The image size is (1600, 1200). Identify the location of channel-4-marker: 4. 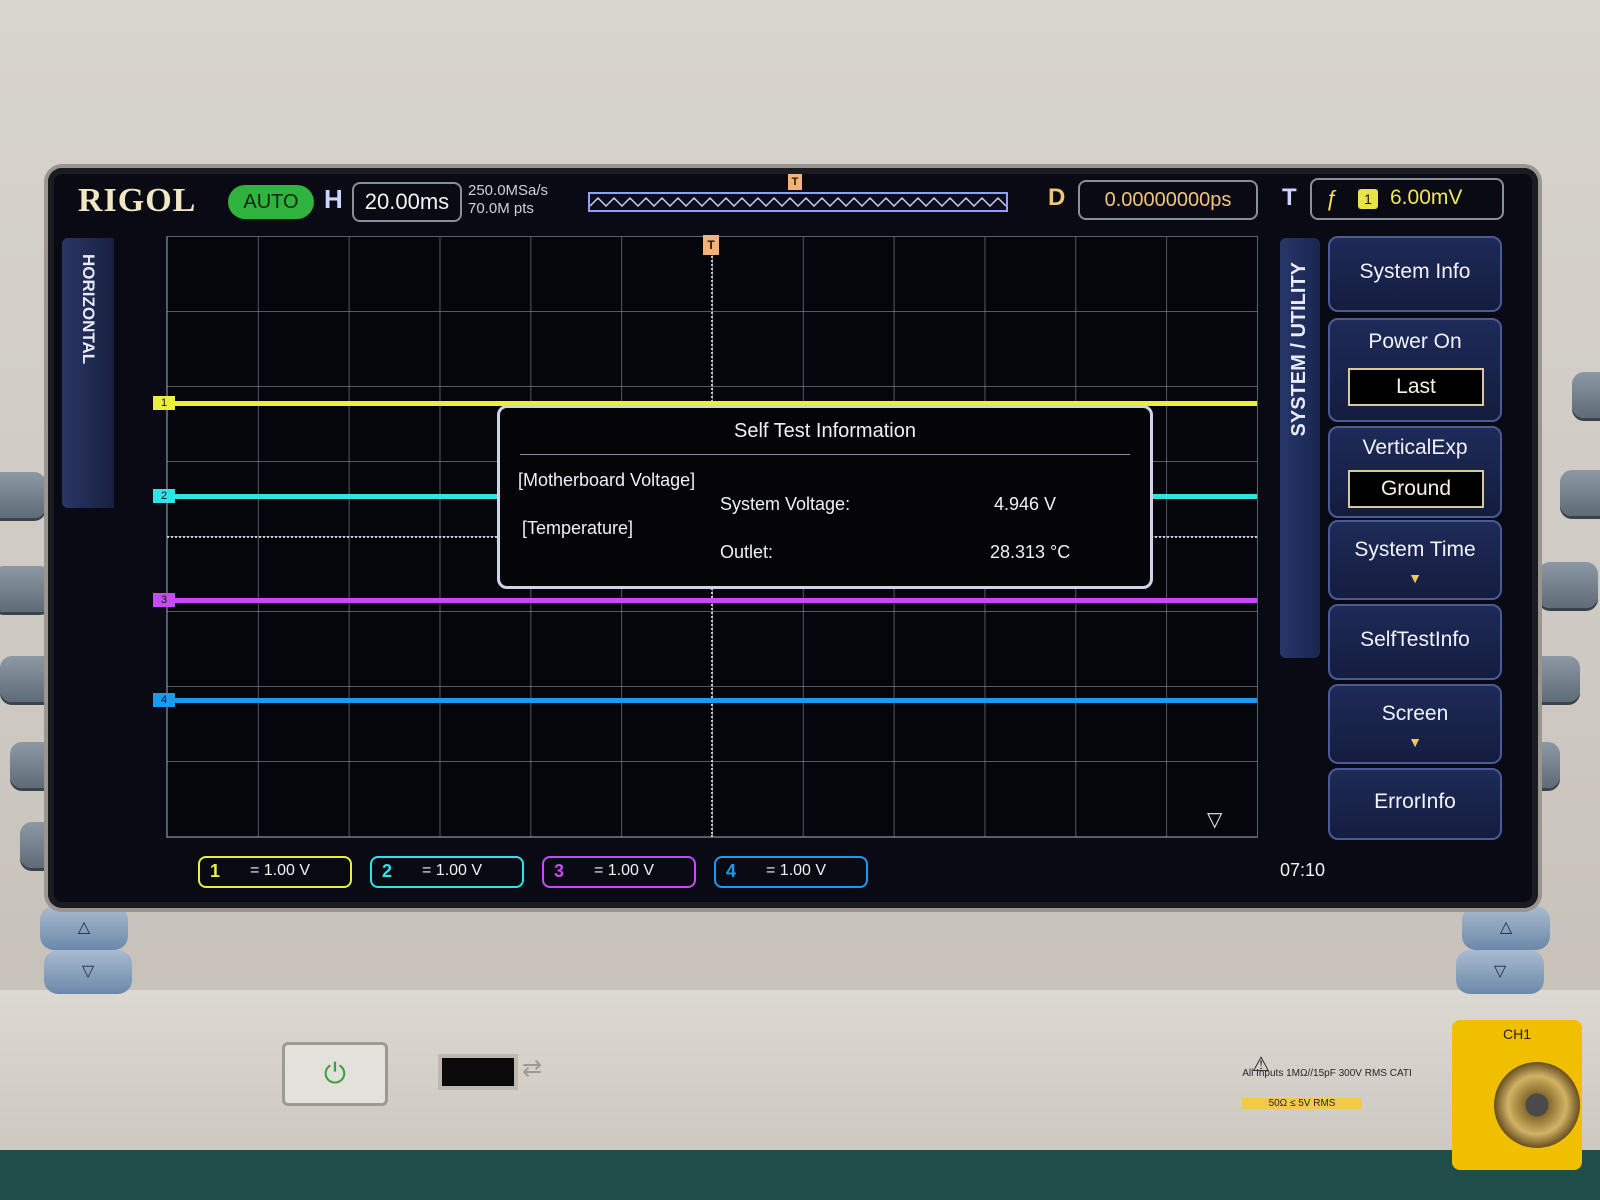
(164, 700).